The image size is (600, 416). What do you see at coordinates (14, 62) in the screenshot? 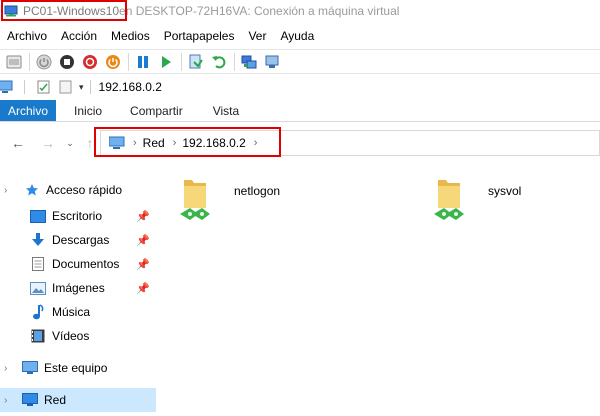
I see `ctrl-alt-del-button` at bounding box center [14, 62].